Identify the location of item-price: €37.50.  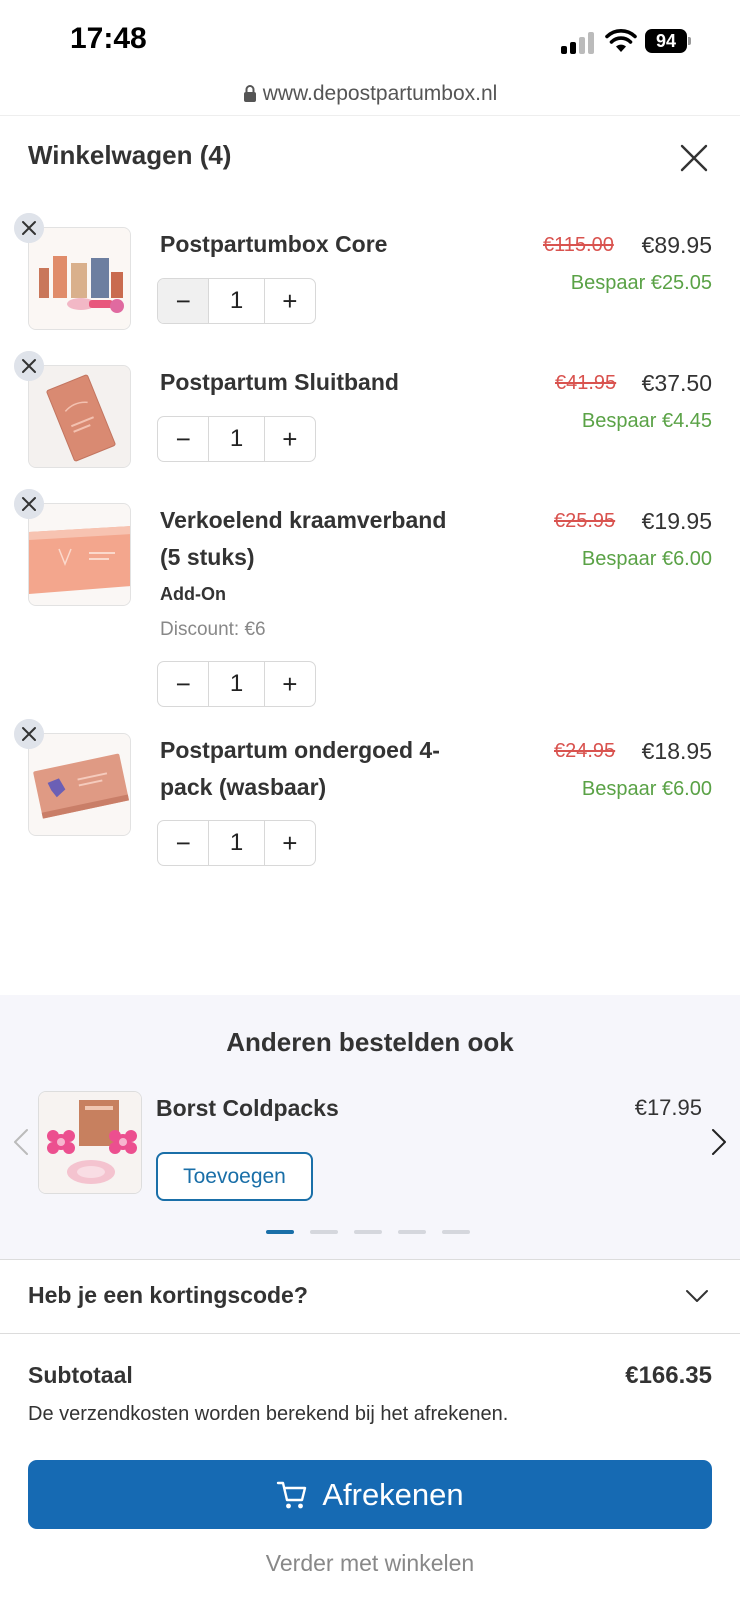
(676, 383).